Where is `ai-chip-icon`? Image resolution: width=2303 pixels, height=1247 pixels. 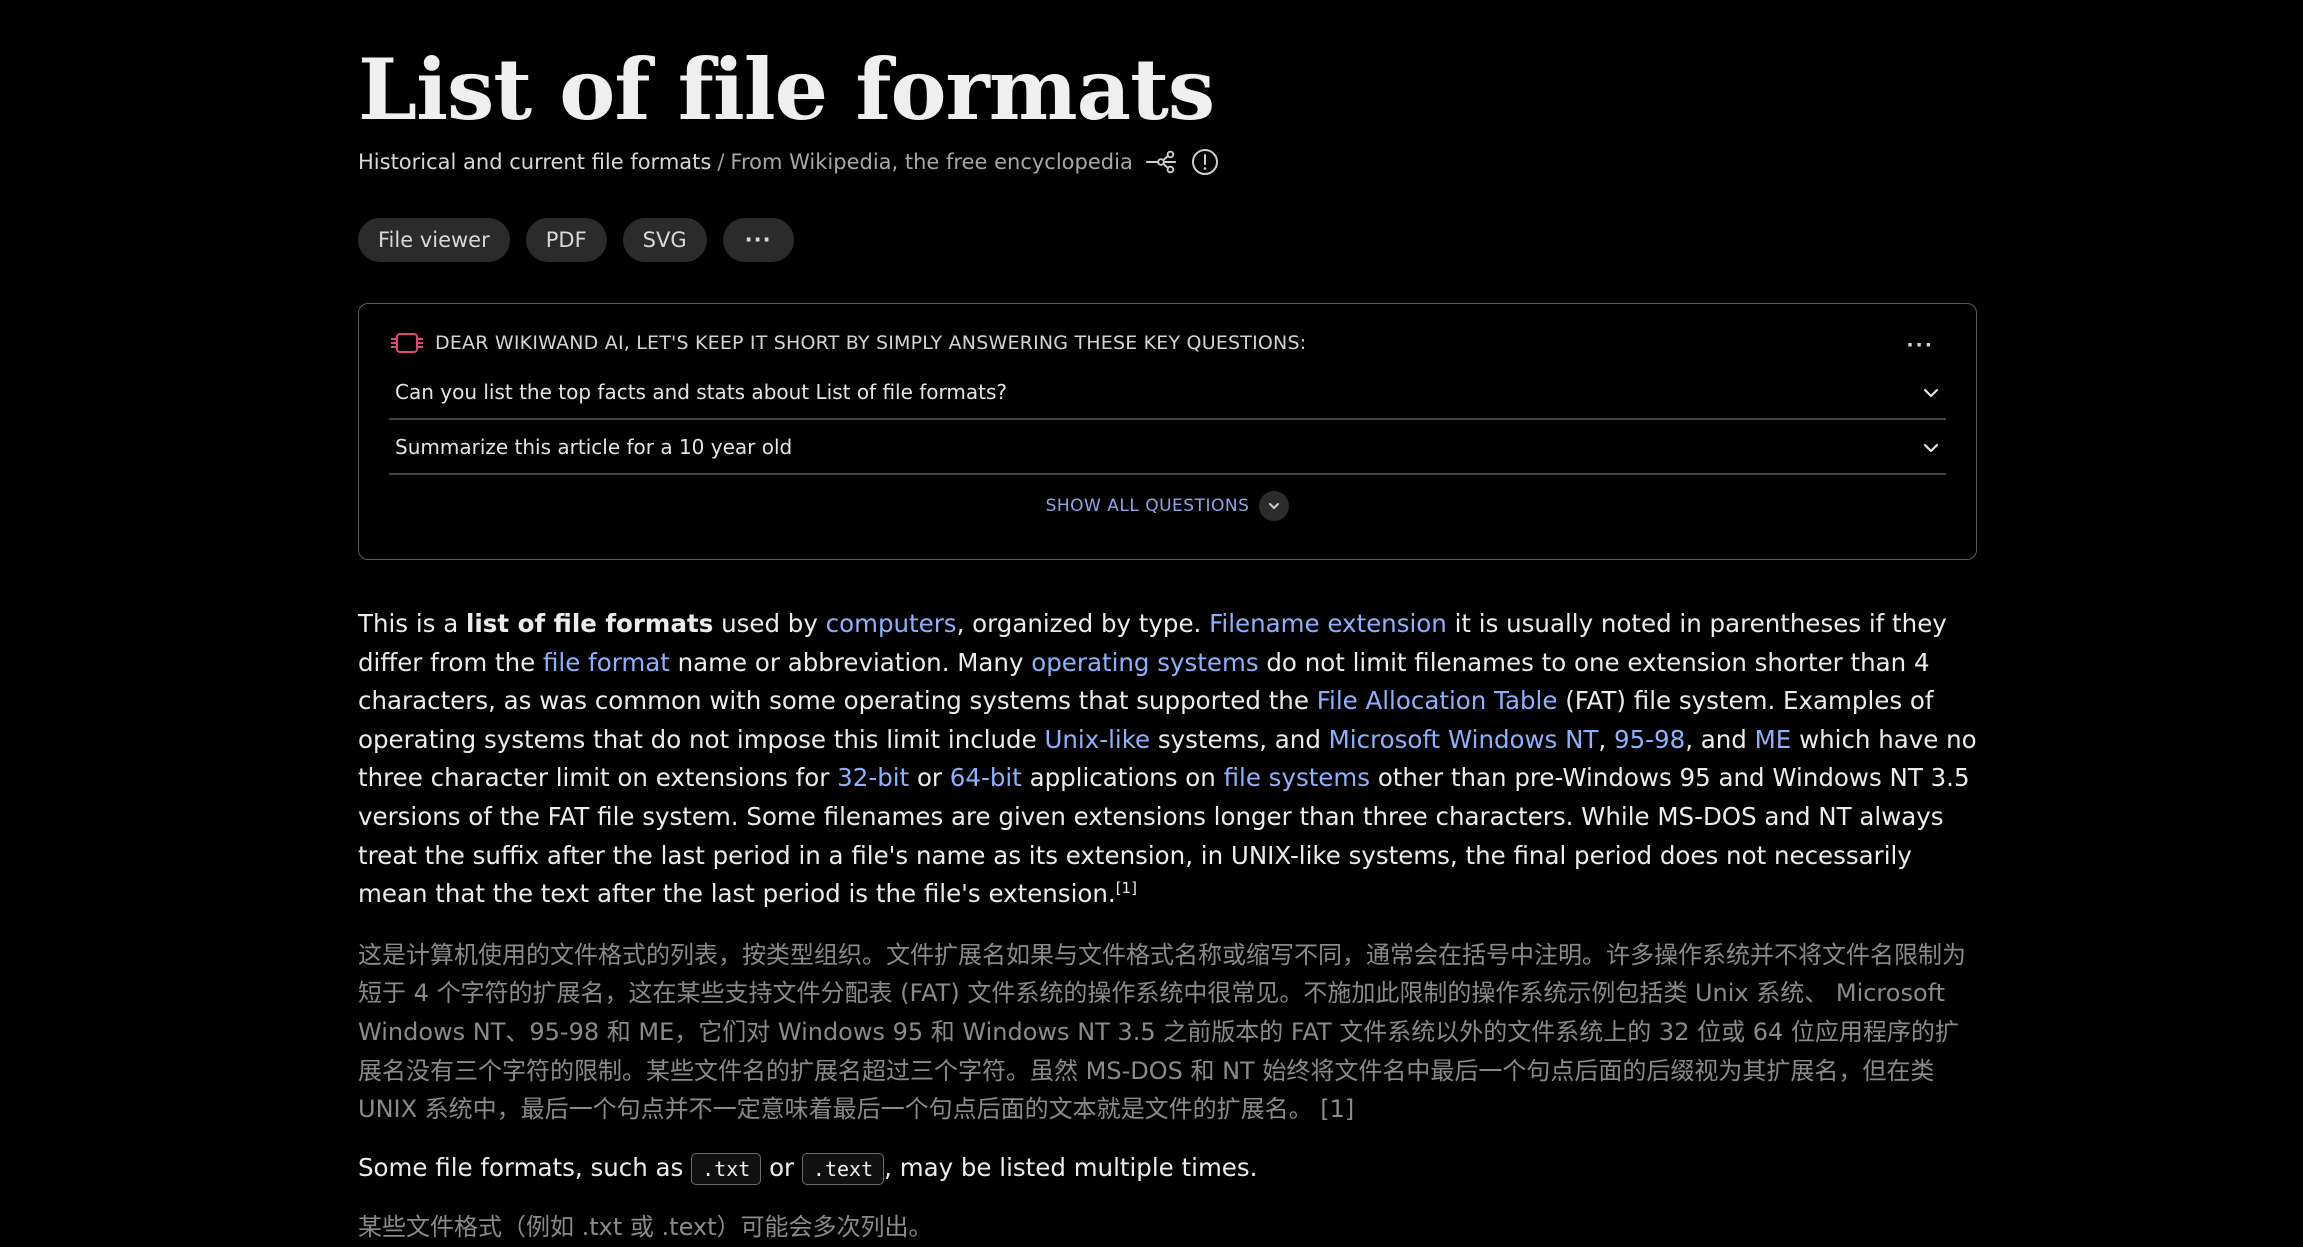
ai-chip-icon is located at coordinates (407, 343).